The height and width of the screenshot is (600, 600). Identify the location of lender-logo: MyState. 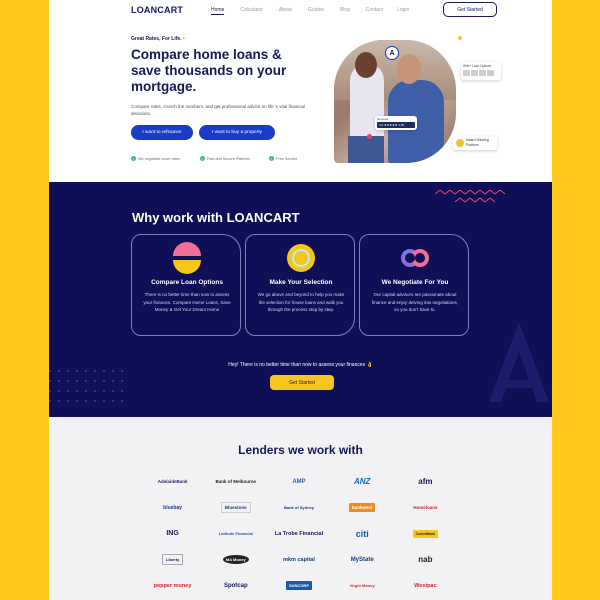
(362, 559).